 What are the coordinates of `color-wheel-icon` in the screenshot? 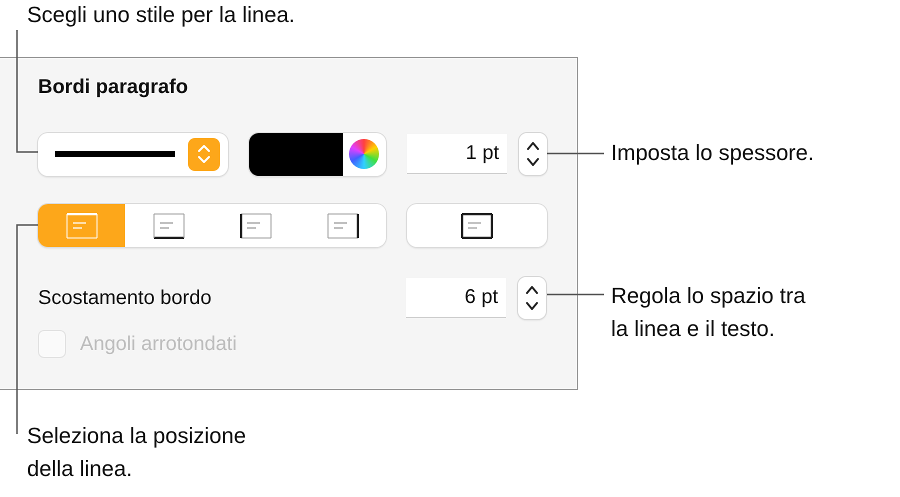 It's located at (364, 154).